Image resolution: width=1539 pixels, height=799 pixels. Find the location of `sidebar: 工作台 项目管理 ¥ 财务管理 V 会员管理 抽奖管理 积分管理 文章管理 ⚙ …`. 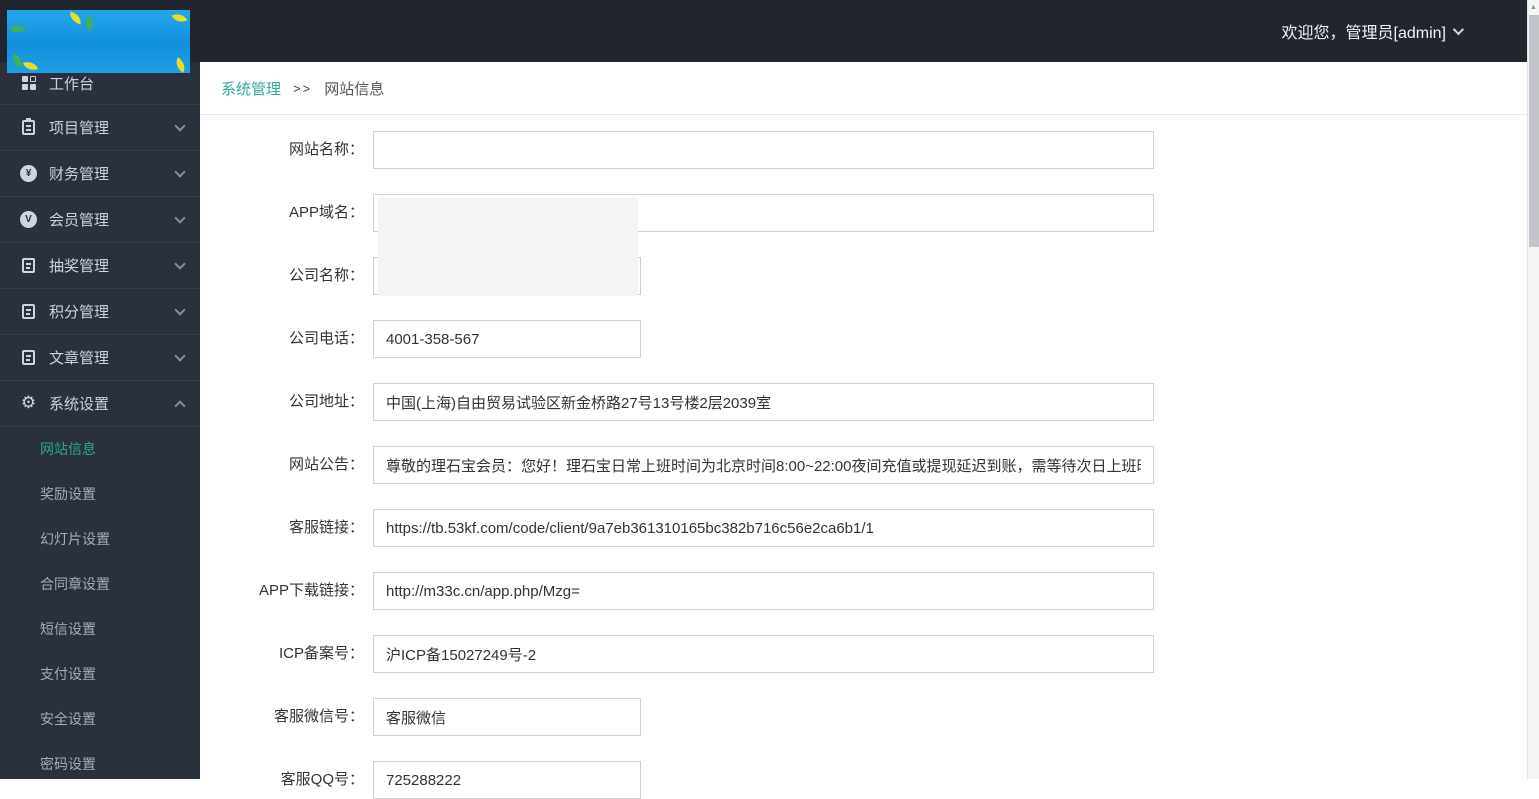

sidebar: 工作台 项目管理 ¥ 财务管理 V 会员管理 抽奖管理 积分管理 文章管理 ⚙ … is located at coordinates (100, 420).